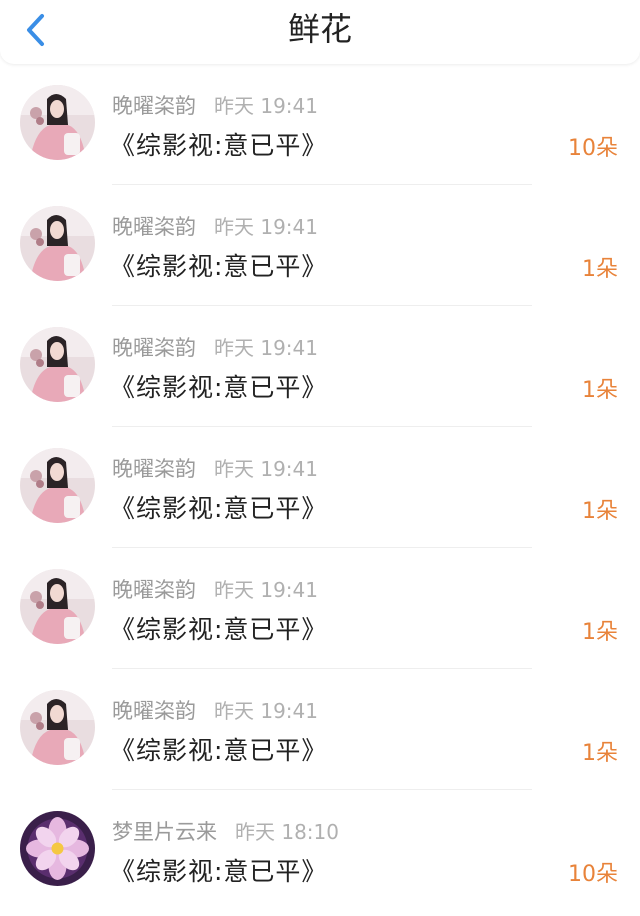  What do you see at coordinates (320, 850) in the screenshot?
I see `list-item: 梦里片云来 昨天 18:10 《综影视:意已平》 10朵` at bounding box center [320, 850].